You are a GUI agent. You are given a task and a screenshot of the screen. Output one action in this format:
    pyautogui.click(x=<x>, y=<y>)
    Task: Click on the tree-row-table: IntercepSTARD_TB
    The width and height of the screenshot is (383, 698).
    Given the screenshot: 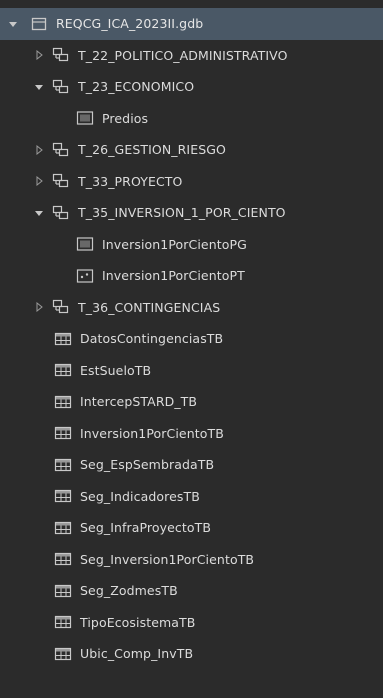 What is the action you would take?
    pyautogui.click(x=191, y=402)
    